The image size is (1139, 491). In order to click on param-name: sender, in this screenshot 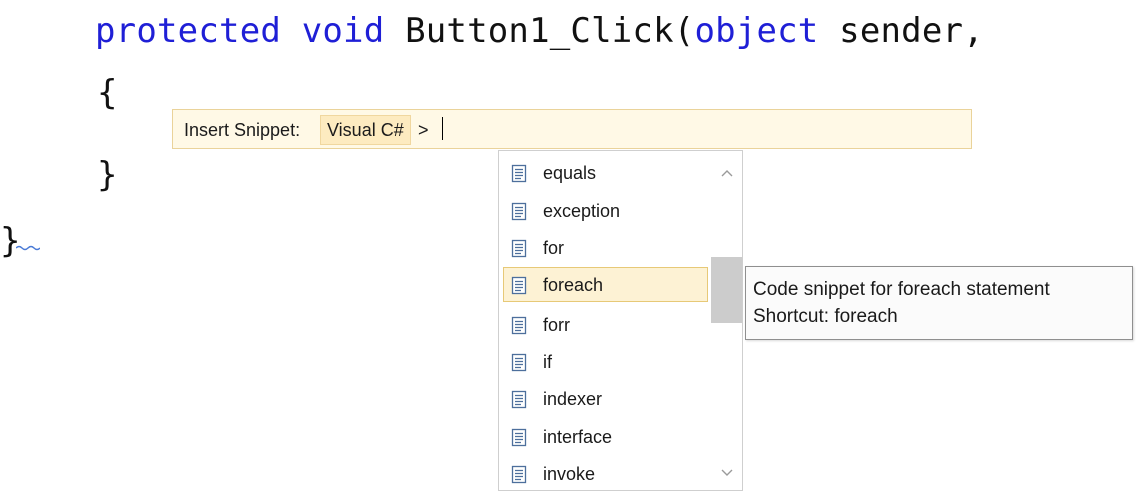, I will do `click(911, 31)`.